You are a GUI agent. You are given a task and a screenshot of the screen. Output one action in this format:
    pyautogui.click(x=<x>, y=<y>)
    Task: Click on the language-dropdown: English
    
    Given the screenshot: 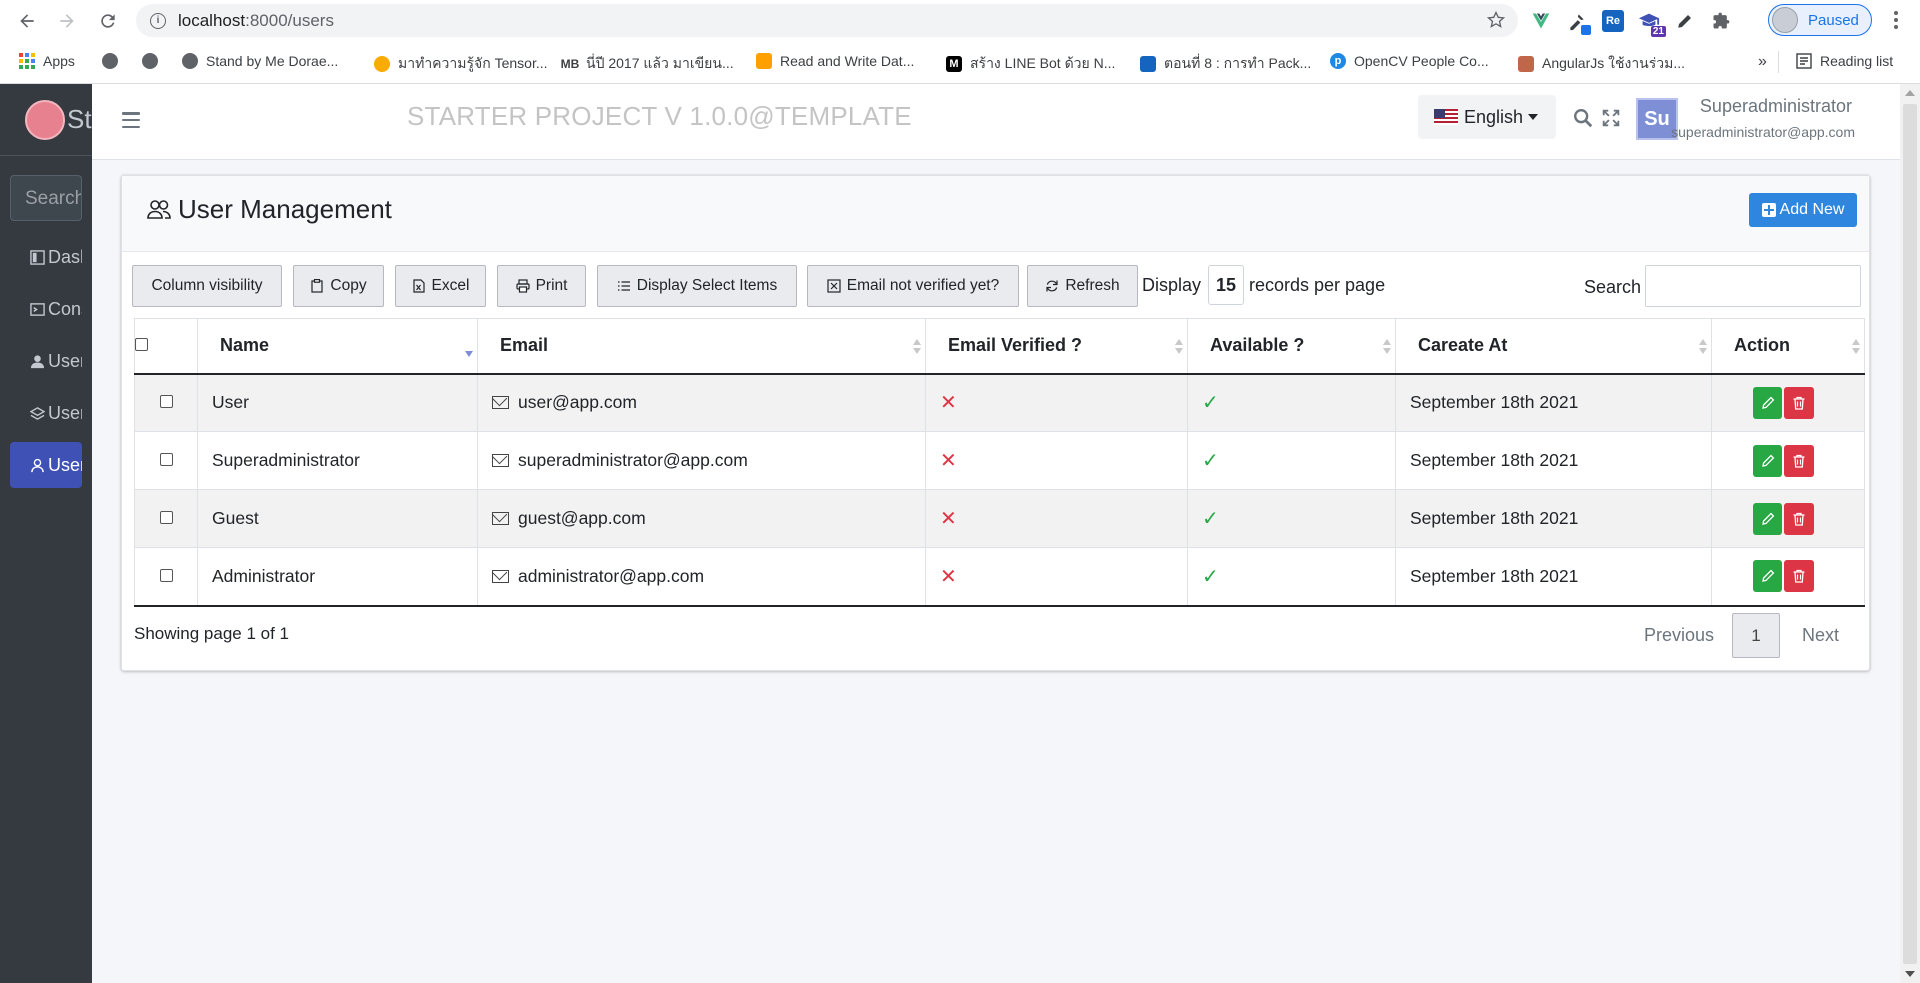 What is the action you would take?
    pyautogui.click(x=1487, y=117)
    